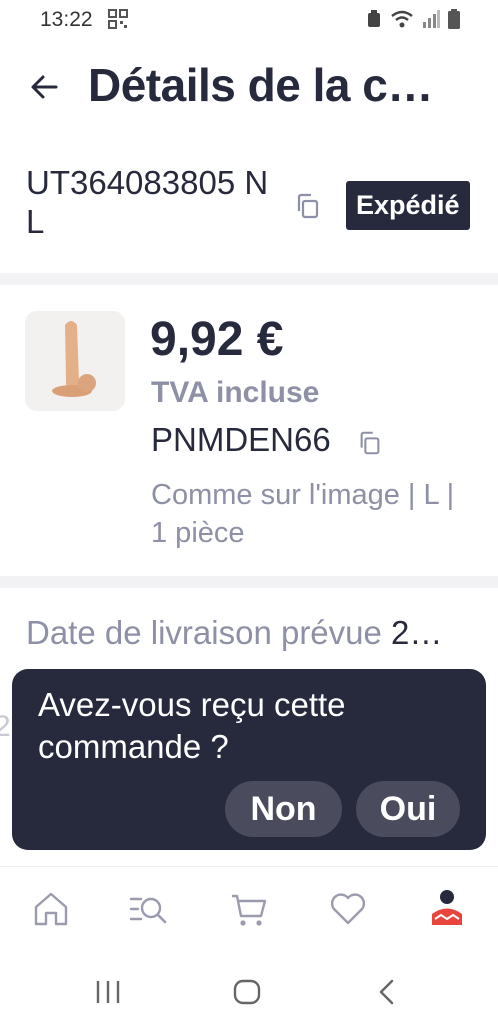 This screenshot has height=1024, width=498. Describe the element at coordinates (249, 20) in the screenshot. I see `status-bar: 13:22` at that location.